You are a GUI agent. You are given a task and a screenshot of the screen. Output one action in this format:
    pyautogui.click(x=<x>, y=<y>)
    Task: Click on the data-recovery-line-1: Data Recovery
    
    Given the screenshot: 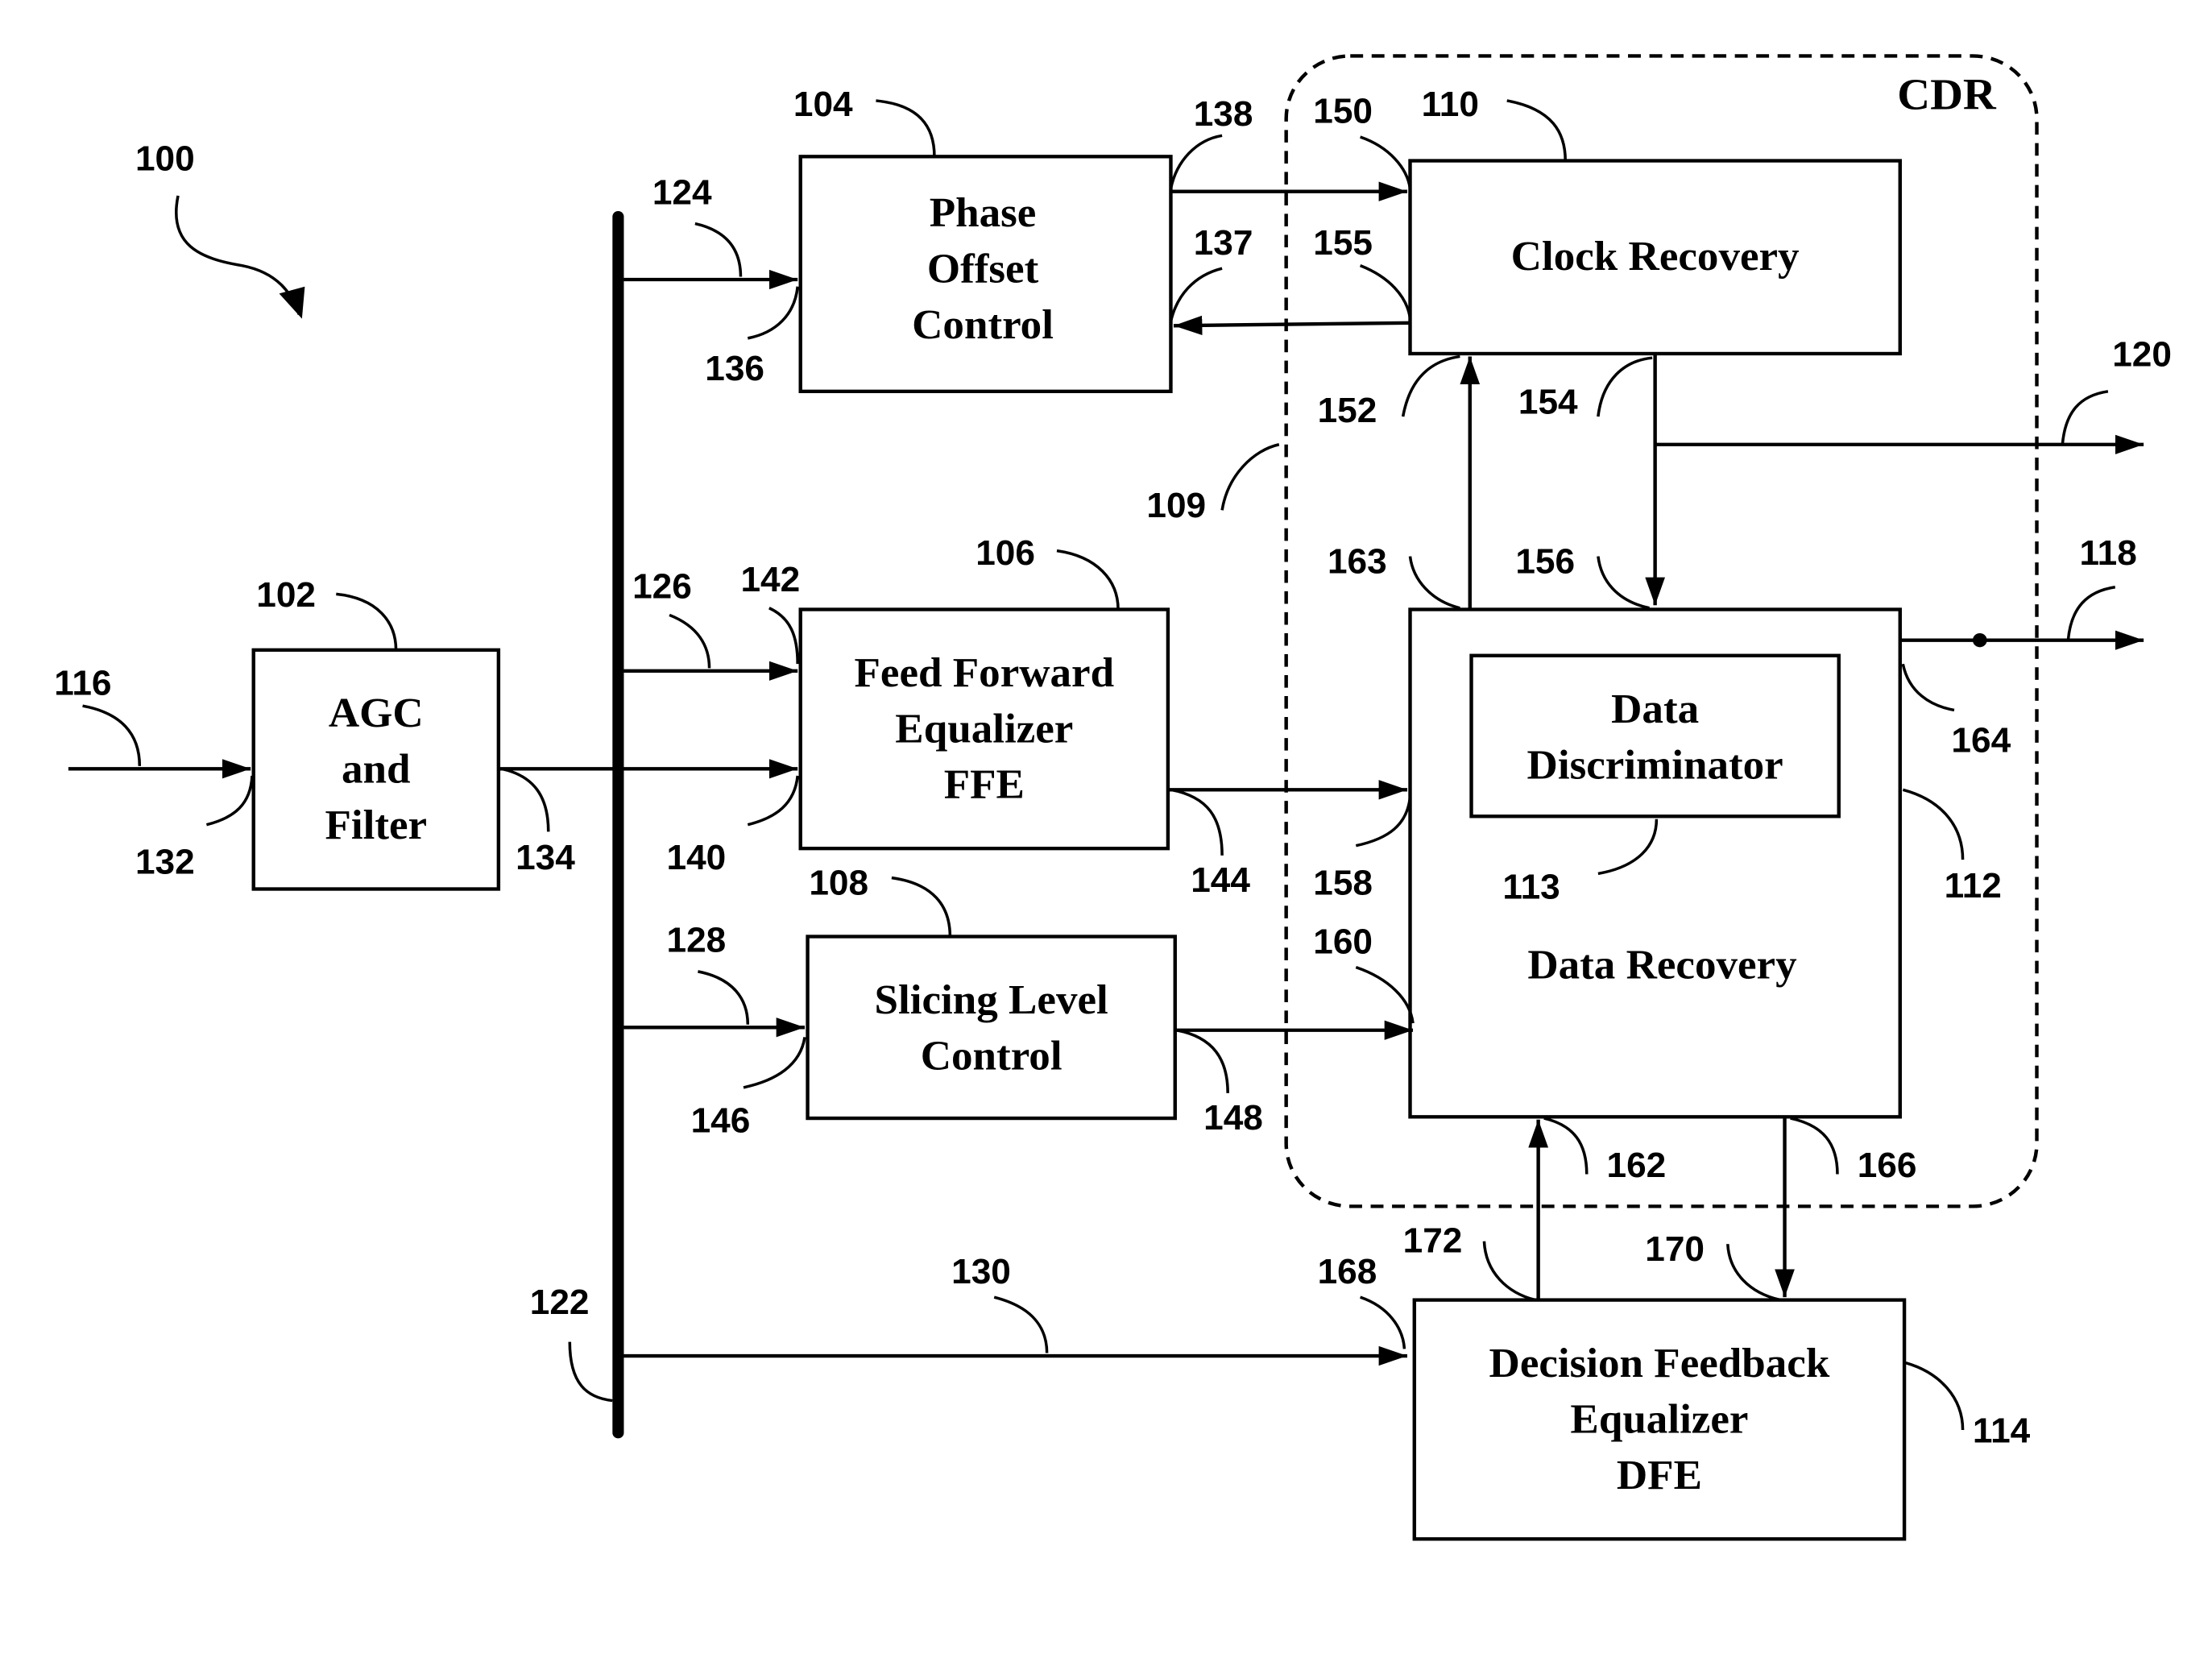 What is the action you would take?
    pyautogui.click(x=1662, y=965)
    